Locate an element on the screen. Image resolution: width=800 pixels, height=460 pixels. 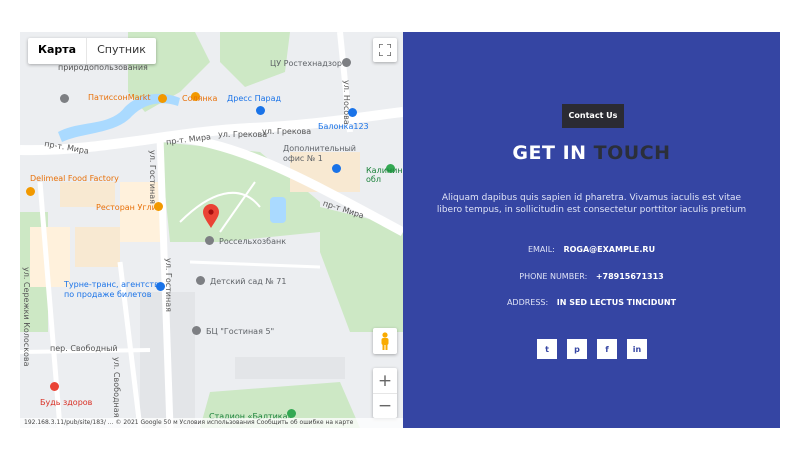
tab-satellite: Спутник is located at coordinates (121, 51).